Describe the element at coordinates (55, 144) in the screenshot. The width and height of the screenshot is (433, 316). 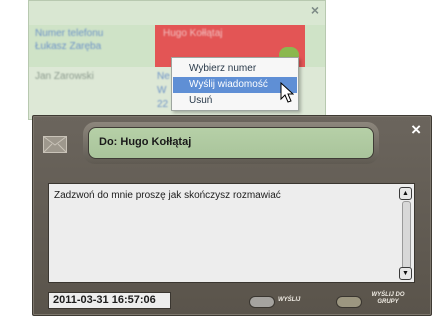
I see `envelope-icon` at that location.